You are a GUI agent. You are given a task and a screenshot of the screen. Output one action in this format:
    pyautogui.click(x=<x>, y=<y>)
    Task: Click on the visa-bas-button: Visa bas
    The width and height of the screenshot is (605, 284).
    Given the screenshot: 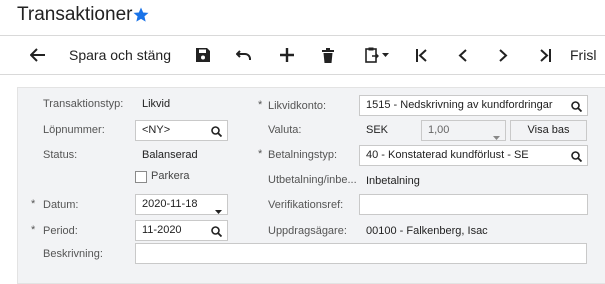 What is the action you would take?
    pyautogui.click(x=548, y=130)
    